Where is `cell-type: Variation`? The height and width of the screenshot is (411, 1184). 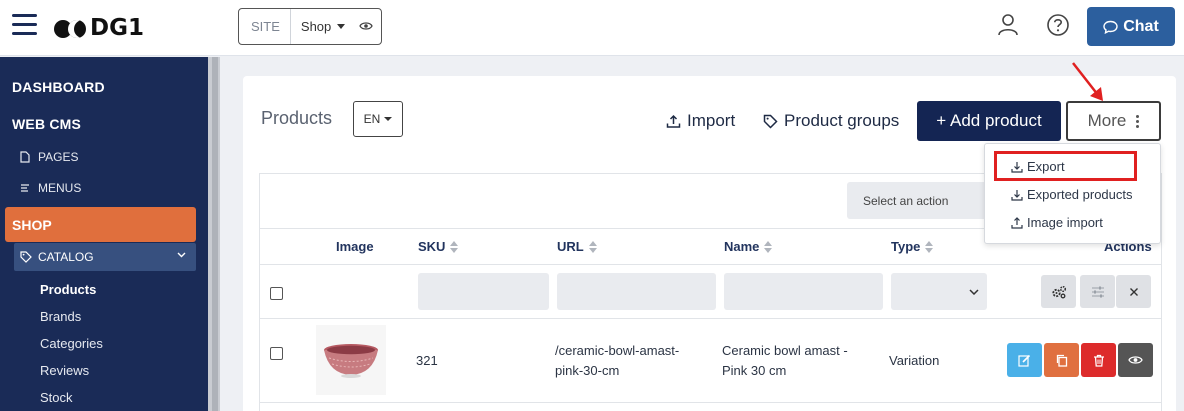 cell-type: Variation is located at coordinates (914, 360).